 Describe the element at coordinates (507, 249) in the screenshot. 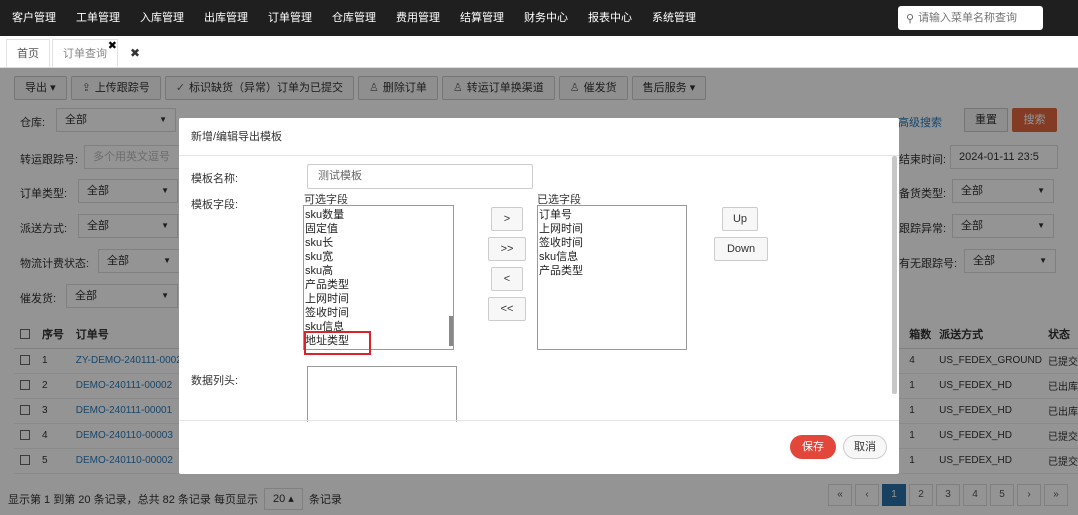

I see `move-all-right-button: >>` at that location.